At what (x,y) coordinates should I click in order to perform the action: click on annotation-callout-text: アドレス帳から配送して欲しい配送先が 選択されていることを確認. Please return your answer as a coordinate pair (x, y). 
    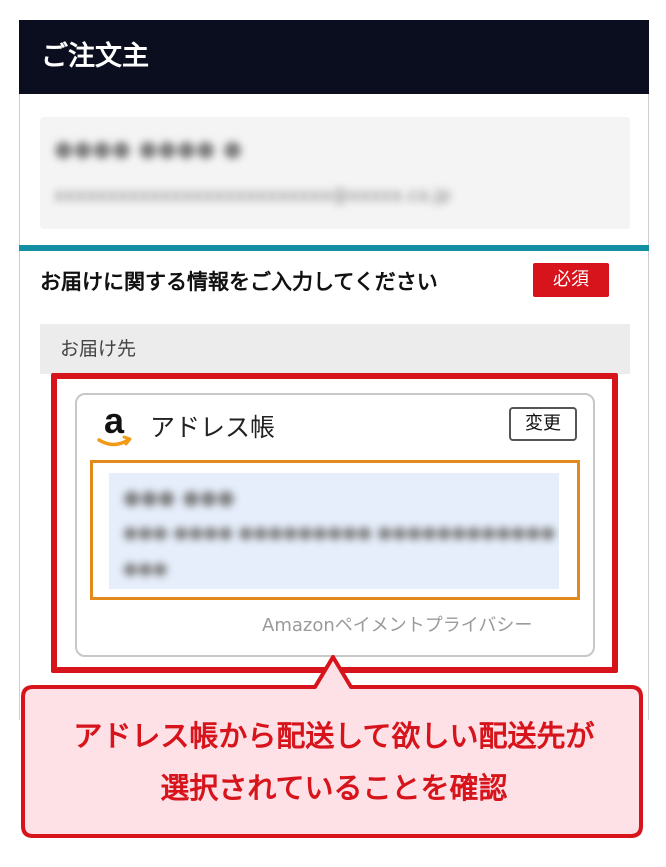
    Looking at the image, I should click on (334, 762).